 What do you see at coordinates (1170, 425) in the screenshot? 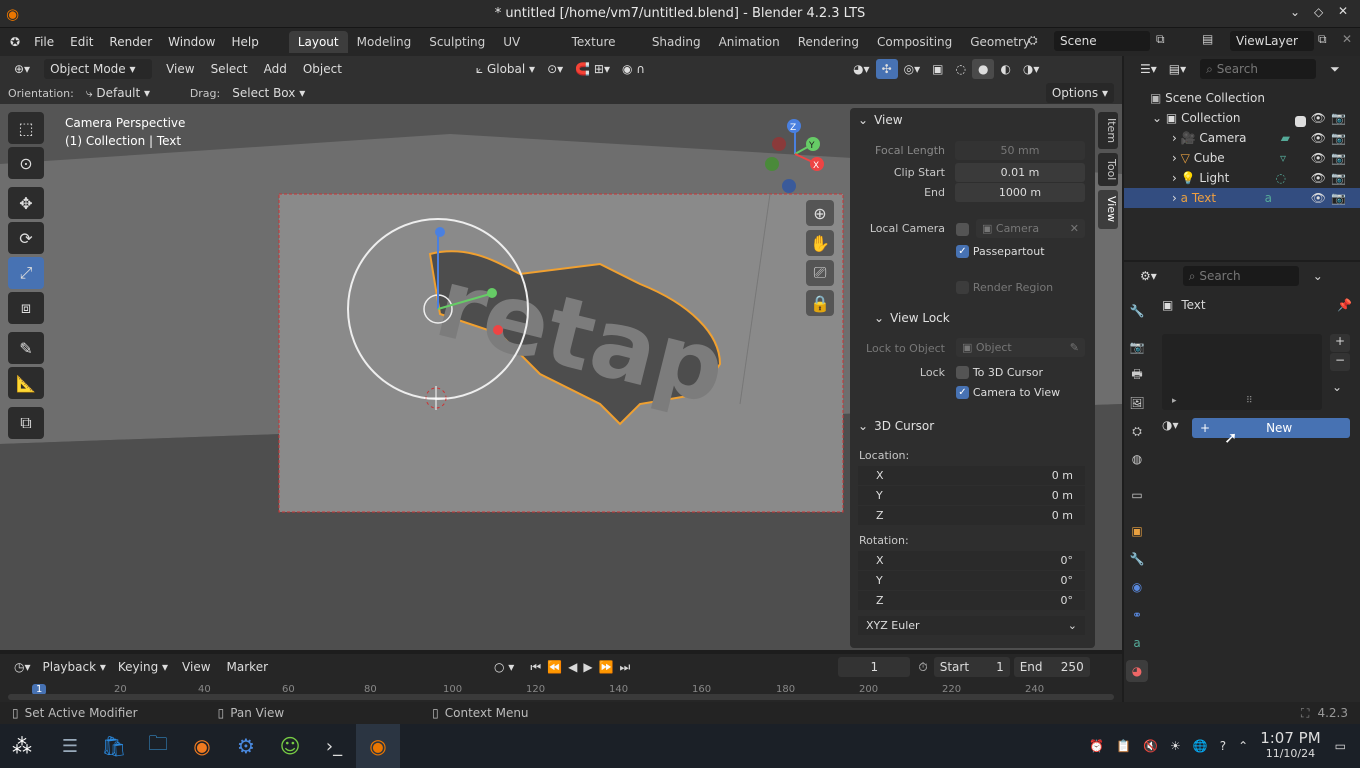
I see `material-browse: ◑▾` at bounding box center [1170, 425].